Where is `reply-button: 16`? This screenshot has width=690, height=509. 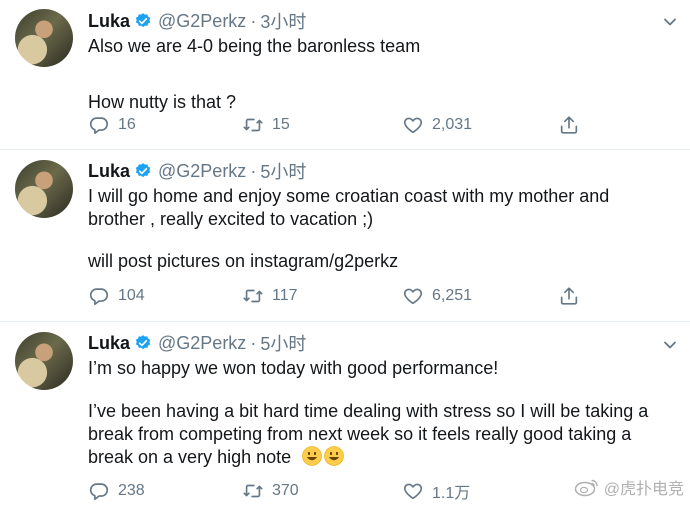 reply-button: 16 is located at coordinates (112, 125).